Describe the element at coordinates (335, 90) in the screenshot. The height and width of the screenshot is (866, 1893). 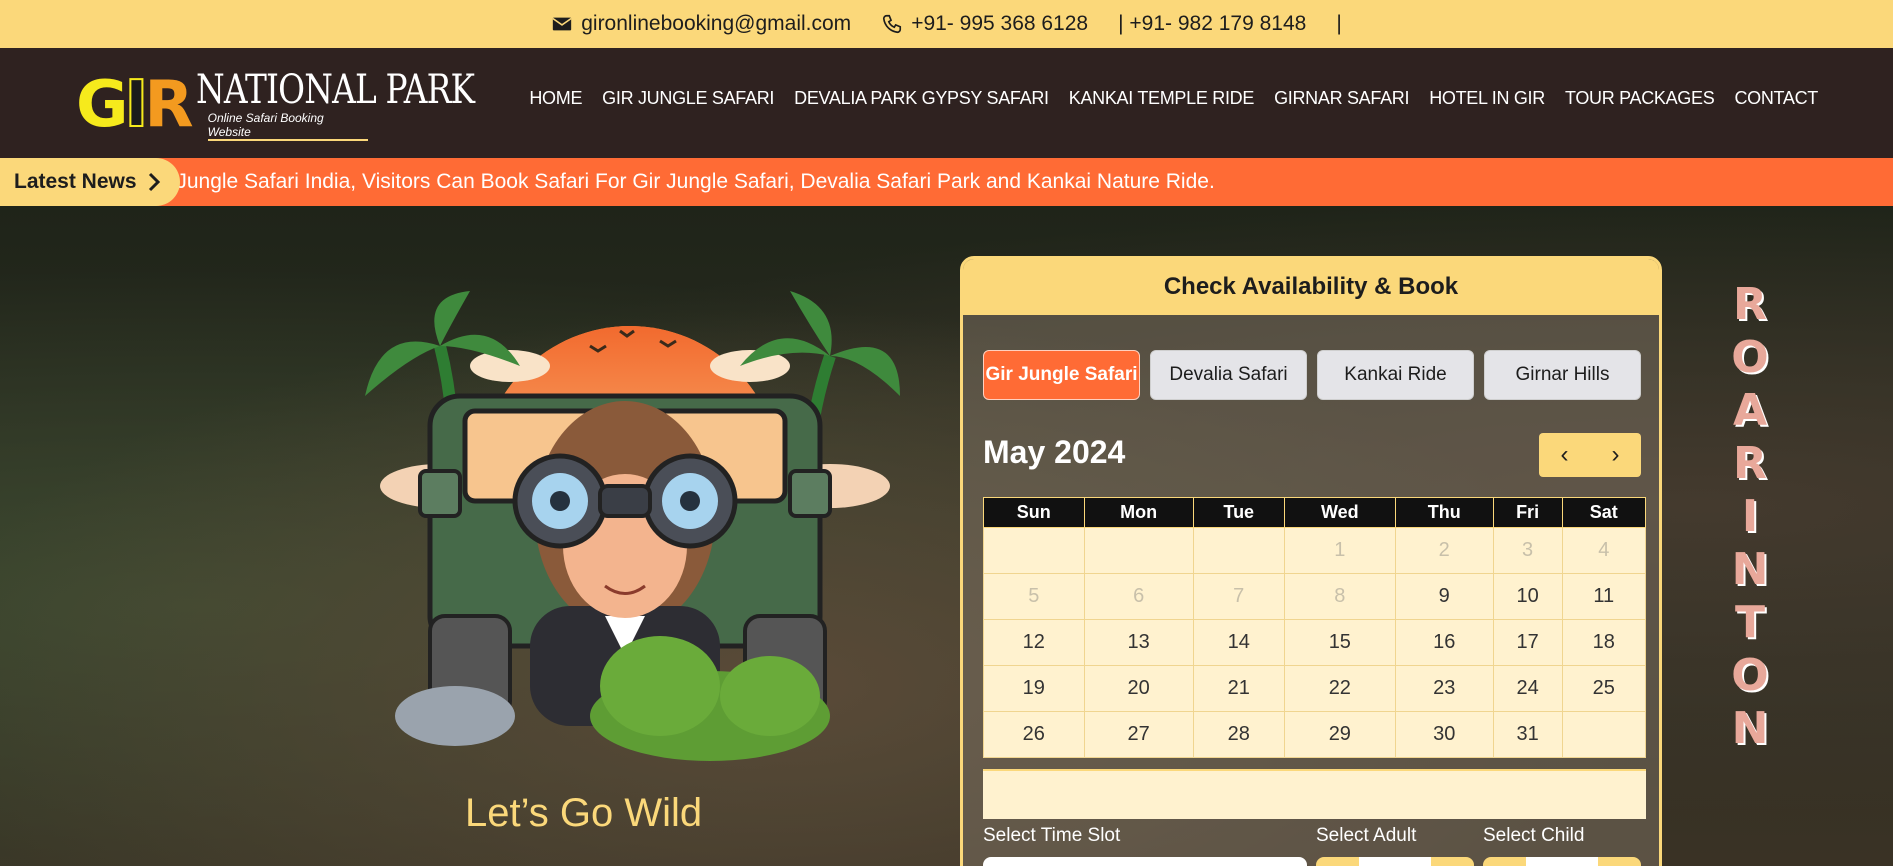
I see `logo-title: NATIONAL PARK` at that location.